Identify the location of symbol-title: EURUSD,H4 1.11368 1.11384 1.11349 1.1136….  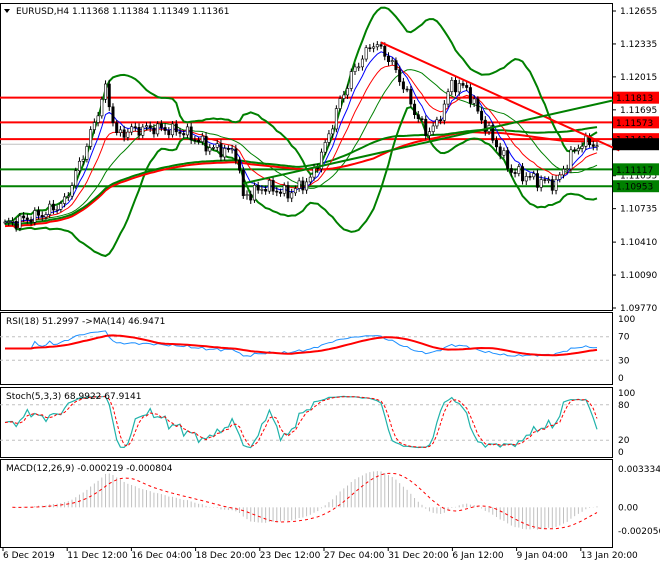
(122, 12).